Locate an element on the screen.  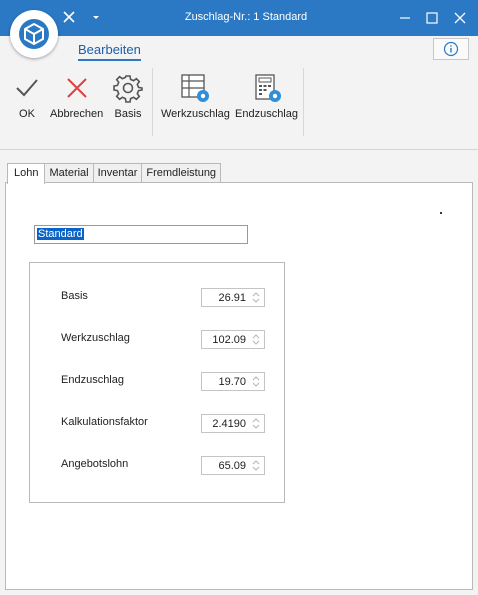
endzuschlag-label: Endzuschlag is located at coordinates (266, 114).